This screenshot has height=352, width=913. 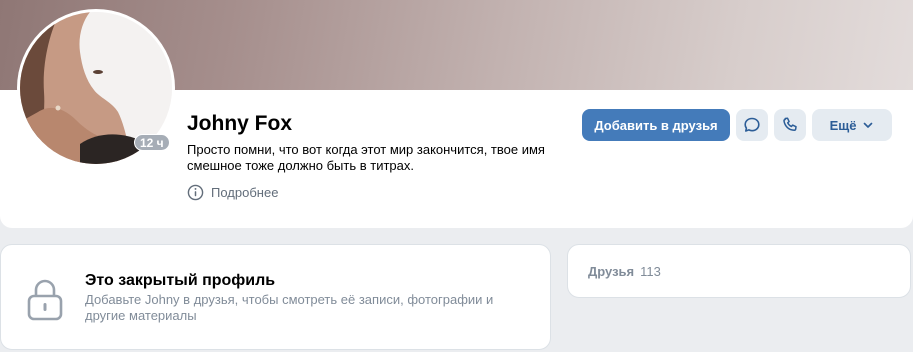 I want to click on add-friend-button: Добавить в друзья, so click(x=656, y=125).